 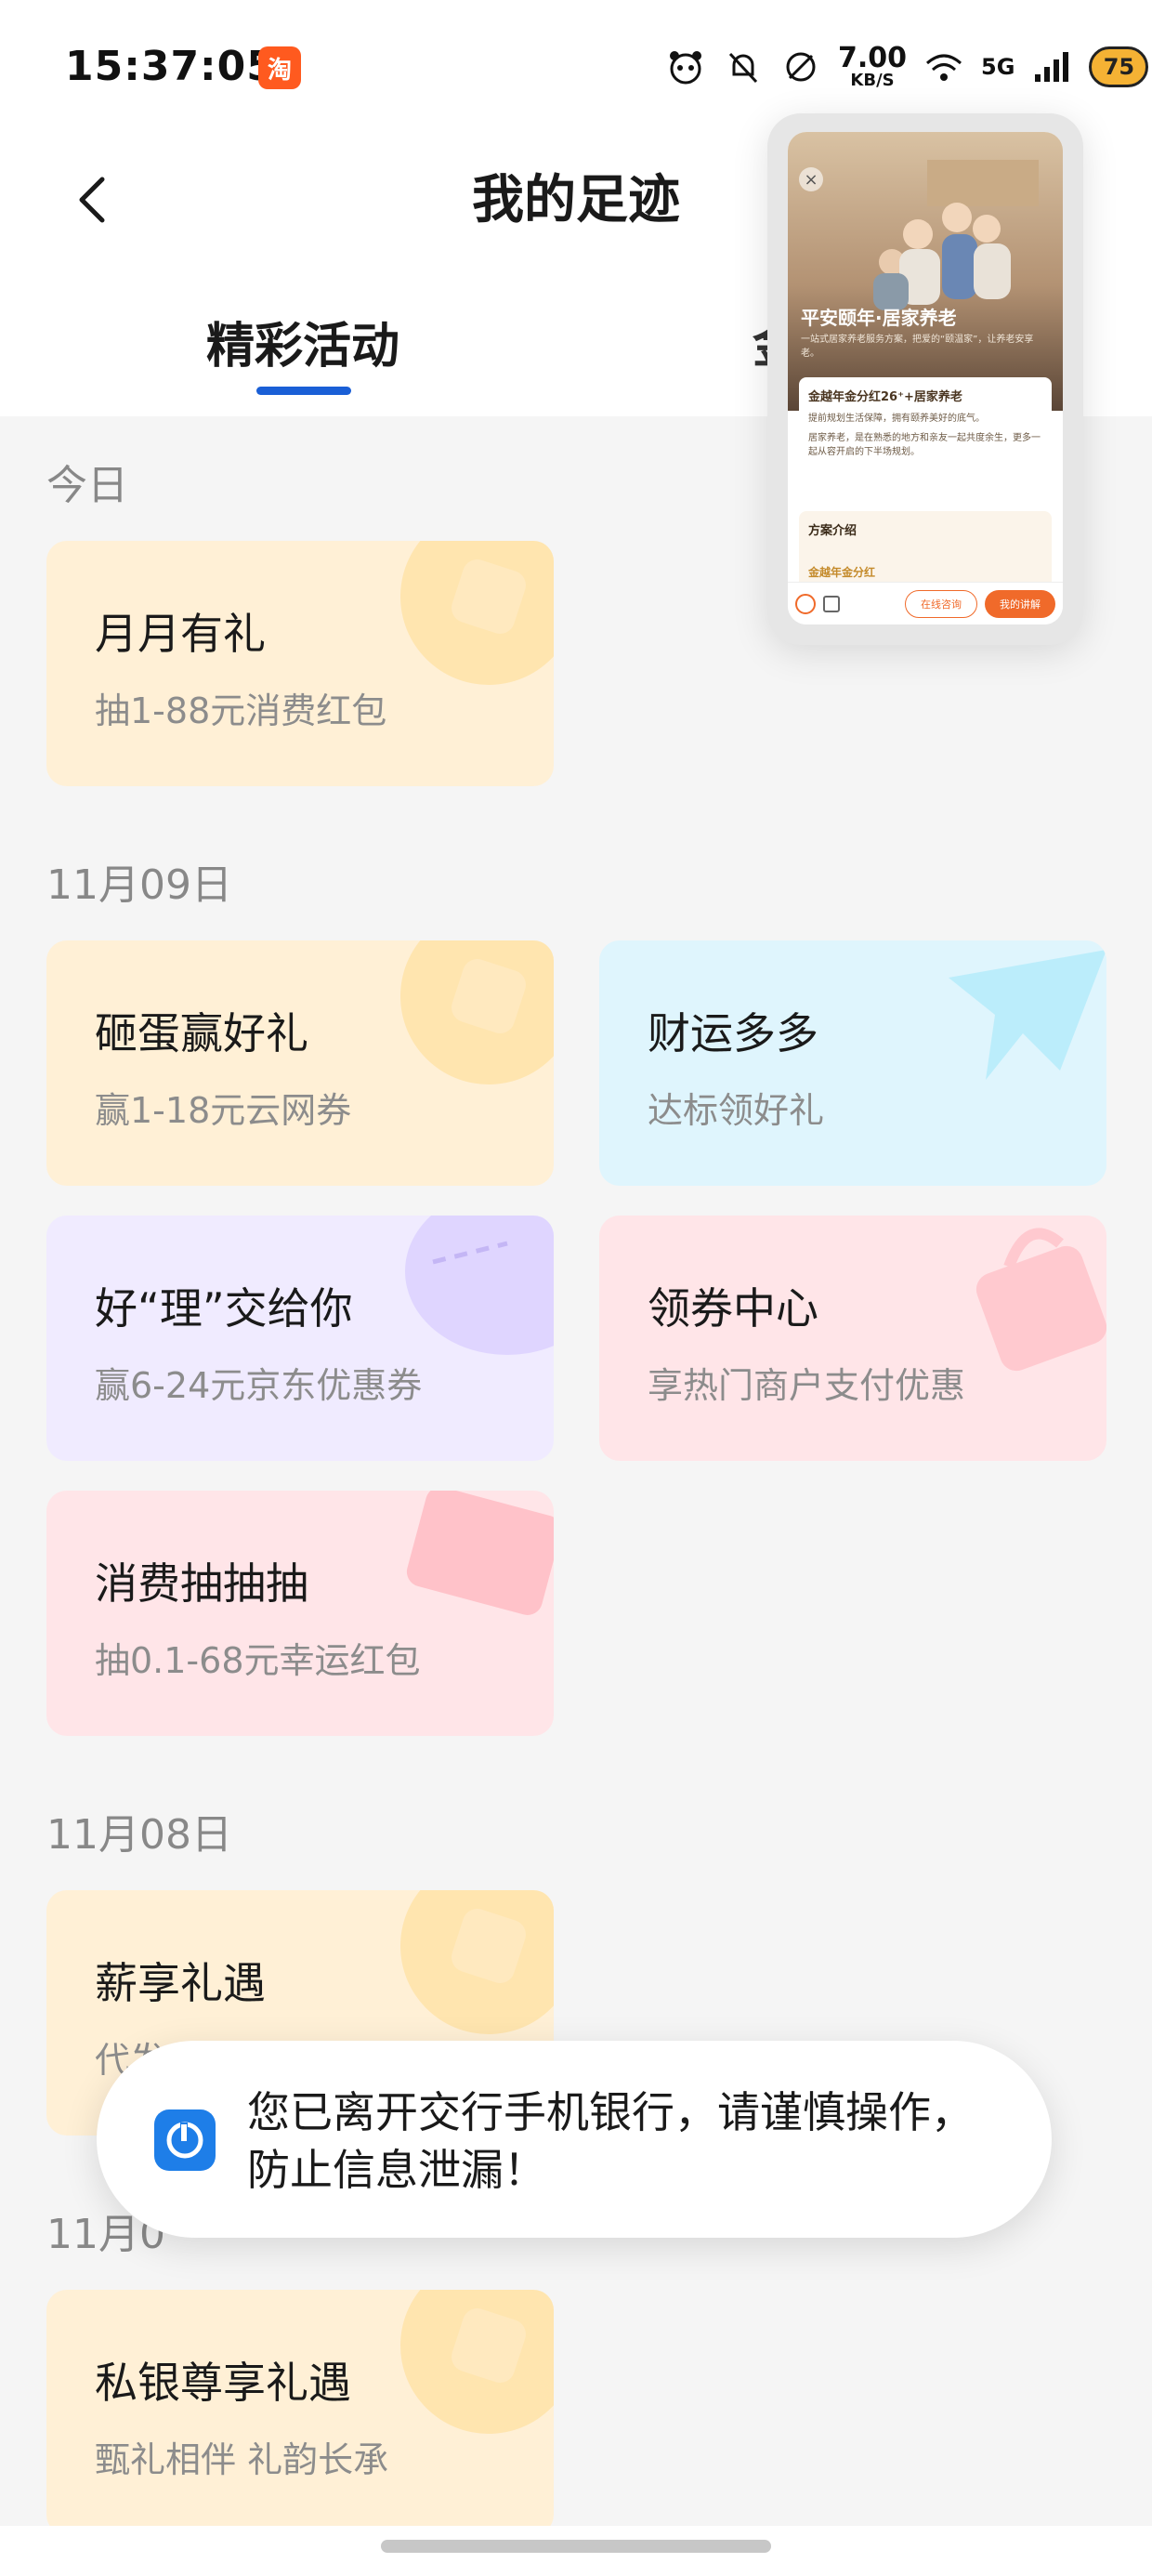 What do you see at coordinates (924, 445) in the screenshot?
I see `floating-panel-line: 居家养老，是在熟悉的地方和亲友一起共度余生，更多一起从容开启的下半场规划。` at bounding box center [924, 445].